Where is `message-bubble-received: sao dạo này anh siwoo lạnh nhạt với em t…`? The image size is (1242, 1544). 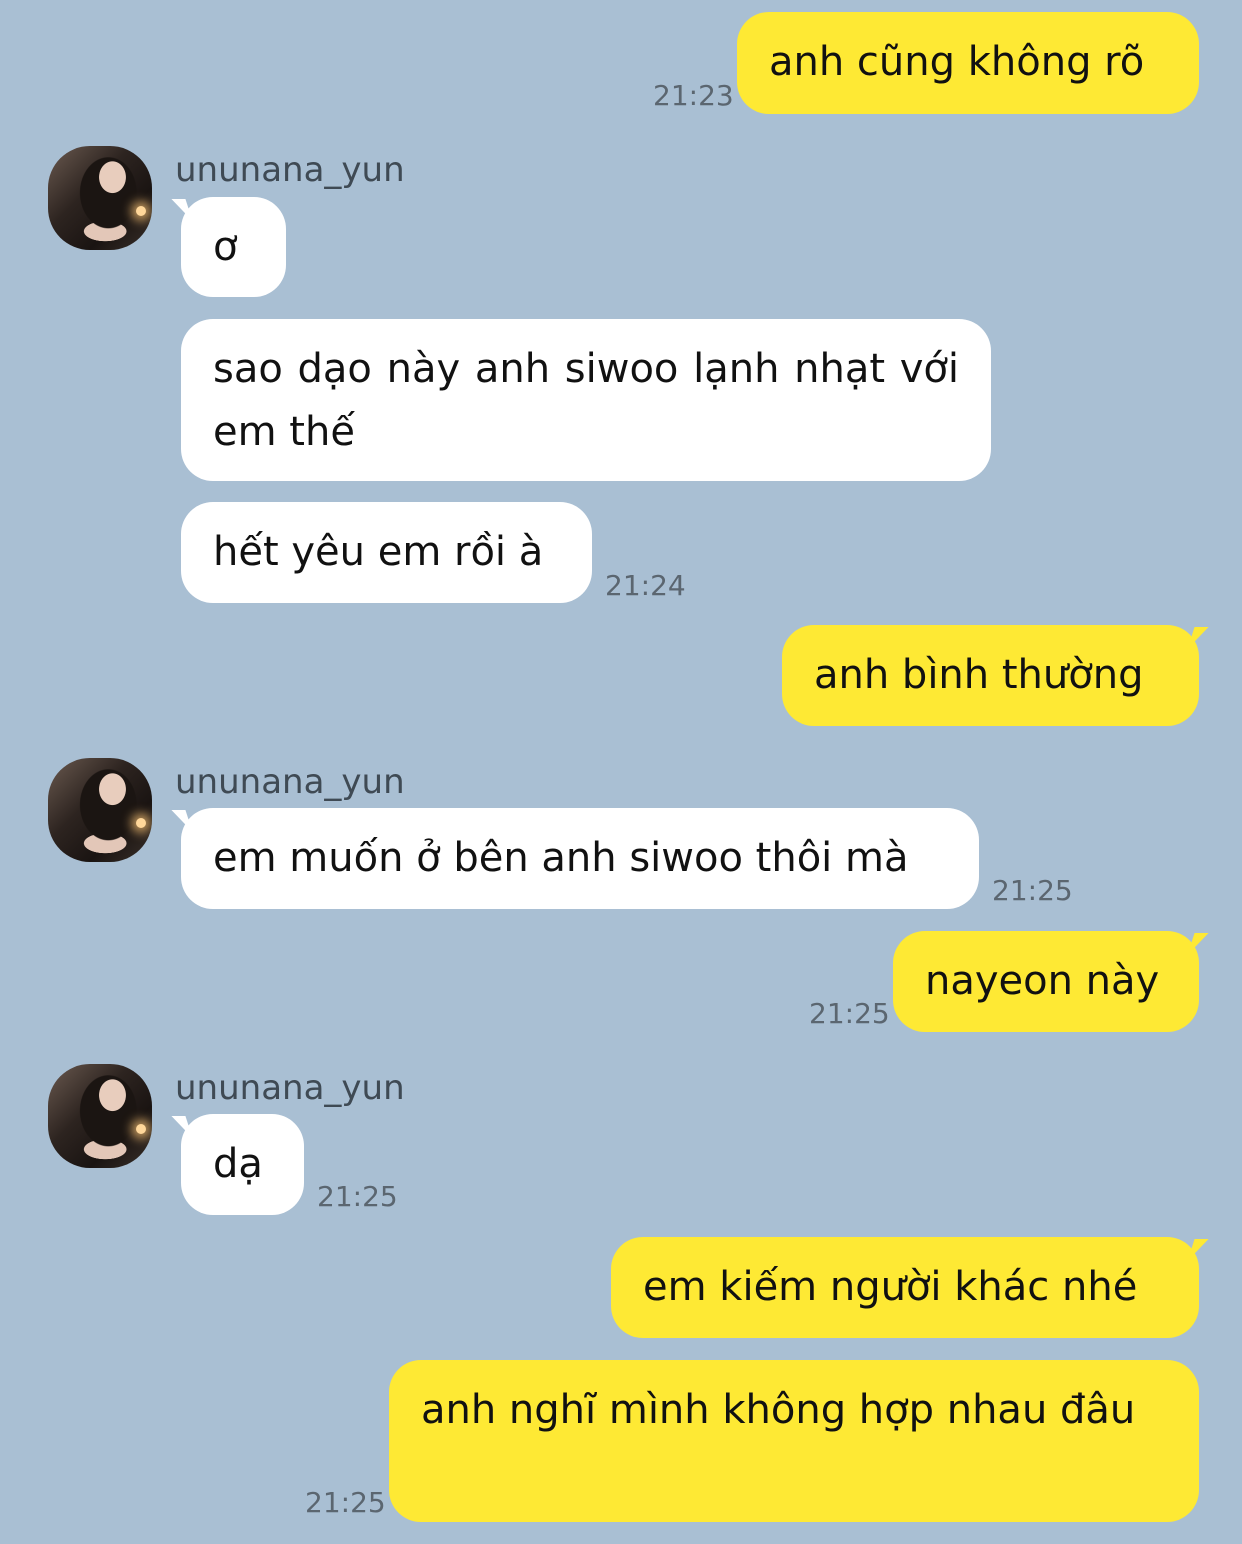 message-bubble-received: sao dạo này anh siwoo lạnh nhạt với em t… is located at coordinates (586, 400).